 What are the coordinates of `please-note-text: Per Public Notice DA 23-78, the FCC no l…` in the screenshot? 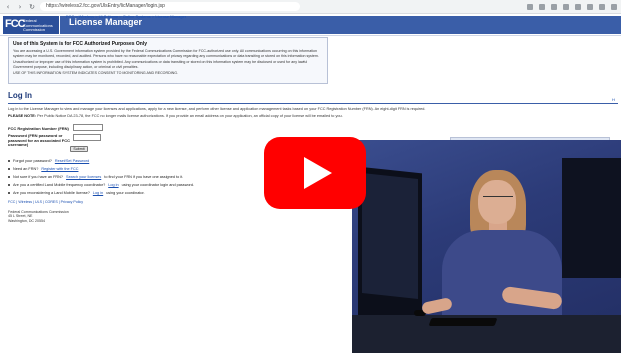 It's located at (190, 116).